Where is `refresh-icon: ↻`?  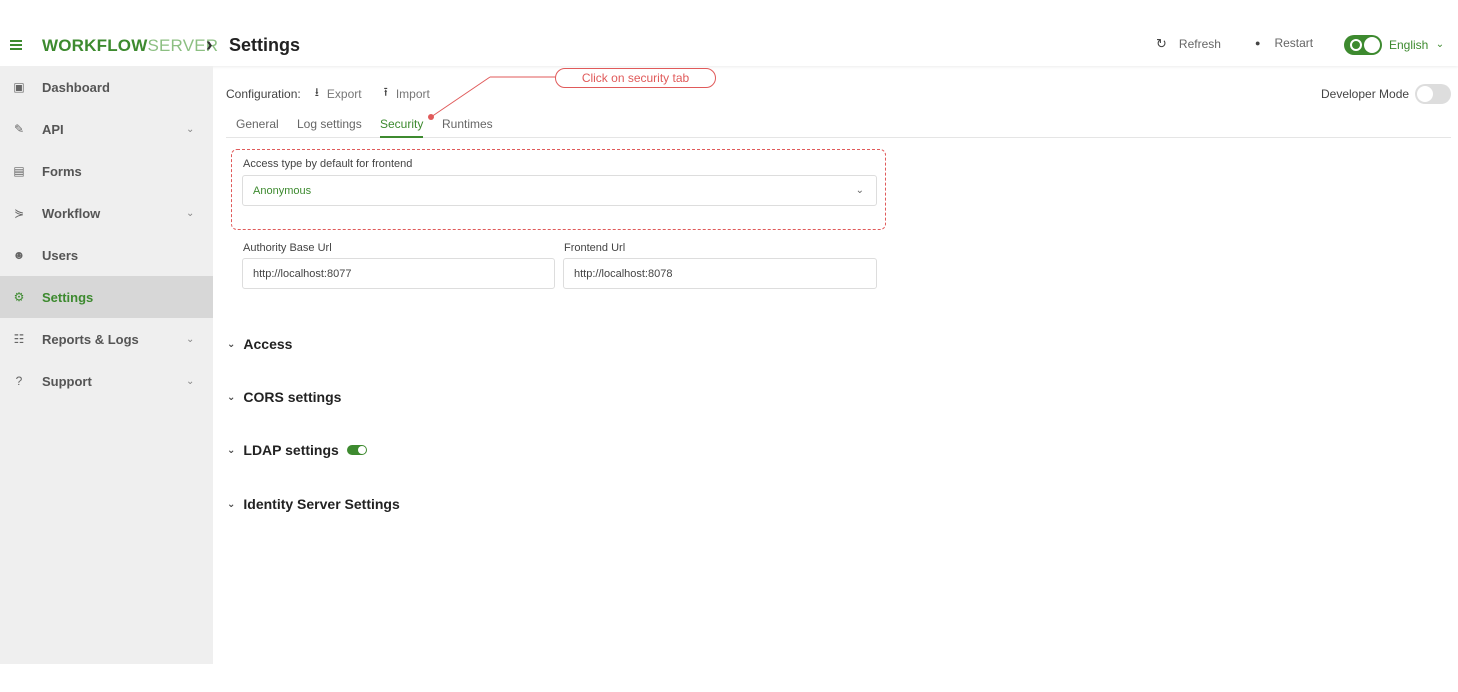
refresh-icon: ↻ is located at coordinates (1161, 43).